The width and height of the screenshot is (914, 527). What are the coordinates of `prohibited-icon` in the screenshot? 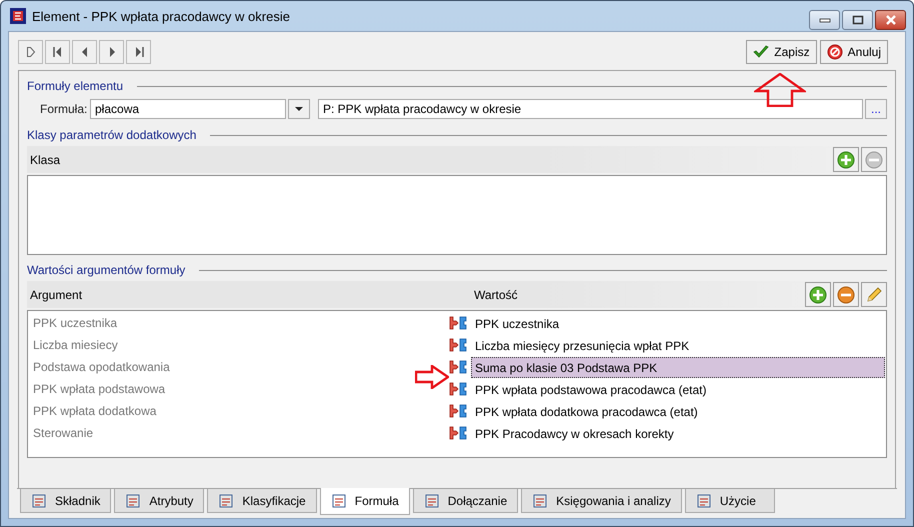 It's located at (834, 52).